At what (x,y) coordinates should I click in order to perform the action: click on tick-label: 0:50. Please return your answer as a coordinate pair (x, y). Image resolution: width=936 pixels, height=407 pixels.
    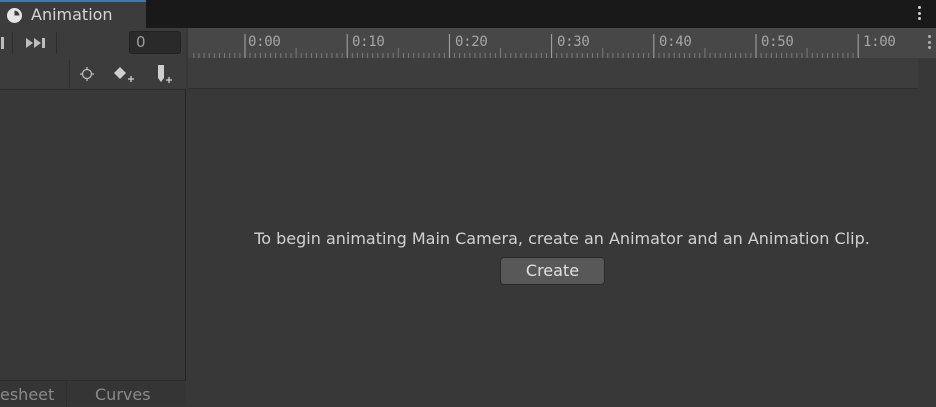
    Looking at the image, I should click on (777, 42).